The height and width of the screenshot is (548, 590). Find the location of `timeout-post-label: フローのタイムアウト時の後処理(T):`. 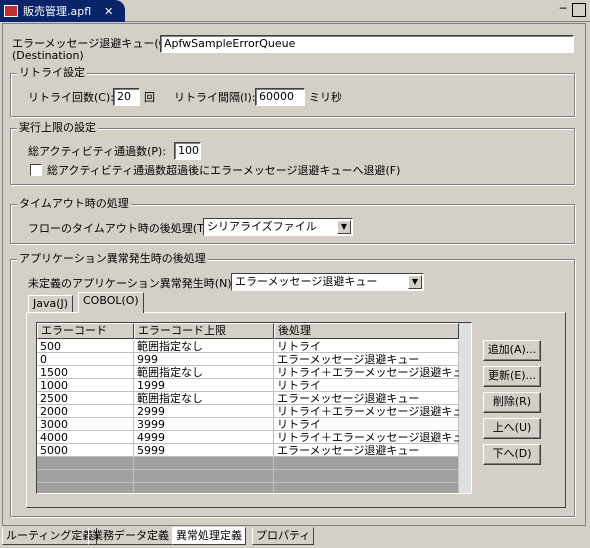

timeout-post-label: フローのタイムアウト時の後処理(T): is located at coordinates (120, 228).